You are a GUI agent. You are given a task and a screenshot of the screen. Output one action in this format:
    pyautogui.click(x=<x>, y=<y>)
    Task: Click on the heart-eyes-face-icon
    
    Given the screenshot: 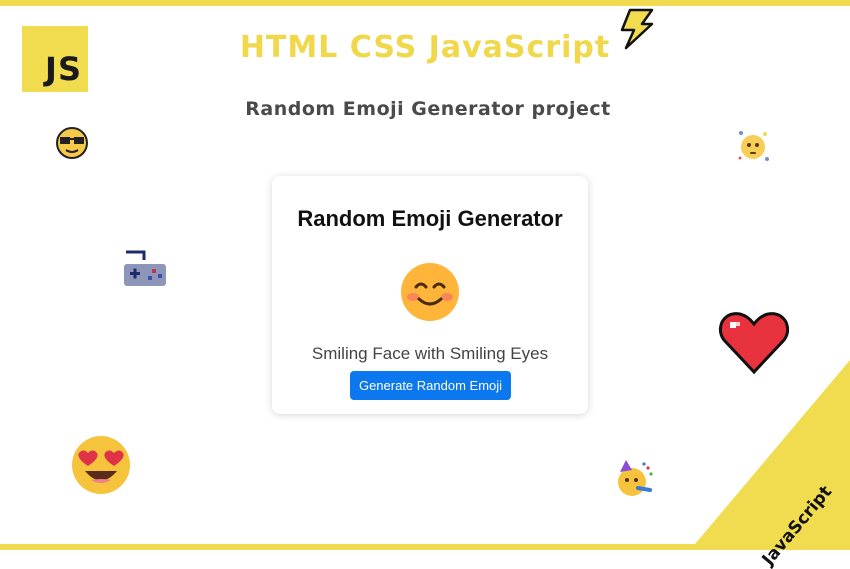 What is the action you would take?
    pyautogui.click(x=101, y=465)
    